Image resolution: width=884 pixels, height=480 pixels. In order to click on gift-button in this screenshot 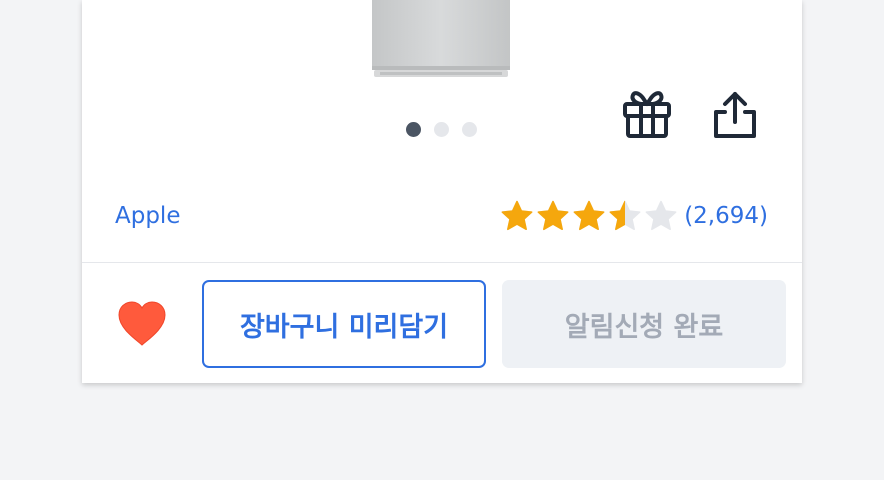, I will do `click(647, 115)`.